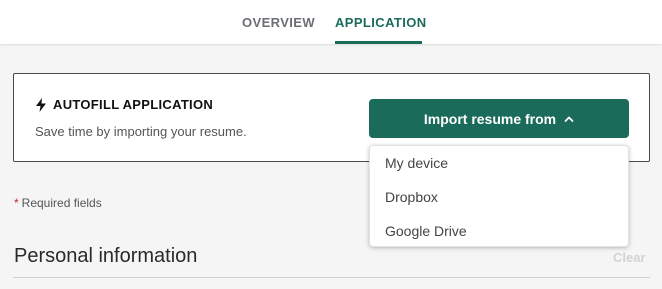  I want to click on bolt-icon, so click(41, 104).